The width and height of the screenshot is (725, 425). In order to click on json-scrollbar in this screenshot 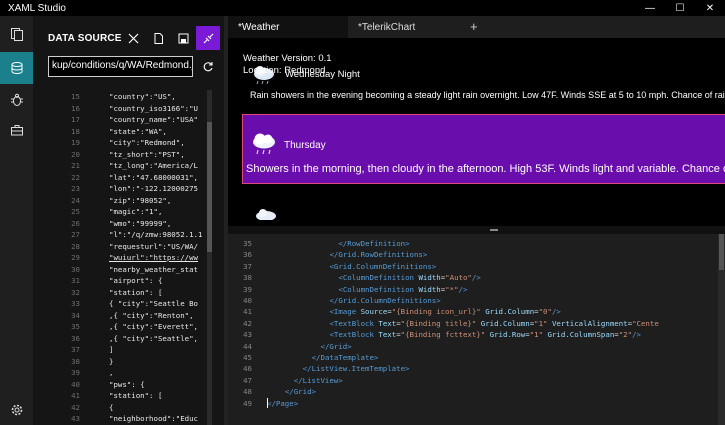, I will do `click(209, 257)`.